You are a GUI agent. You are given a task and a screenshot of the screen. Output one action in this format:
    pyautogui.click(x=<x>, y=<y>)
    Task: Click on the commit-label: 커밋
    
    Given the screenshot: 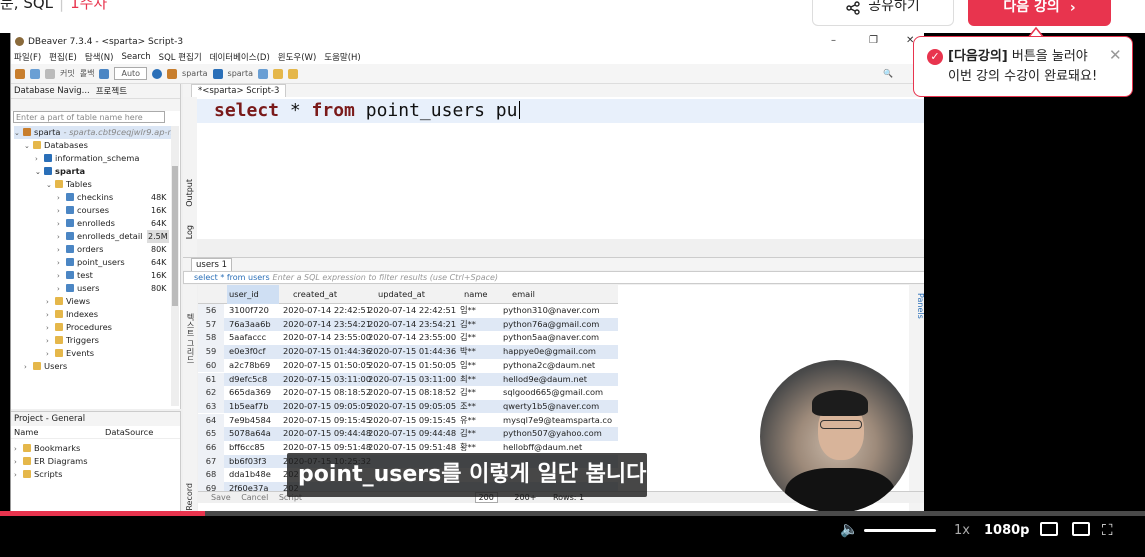 What is the action you would take?
    pyautogui.click(x=67, y=73)
    